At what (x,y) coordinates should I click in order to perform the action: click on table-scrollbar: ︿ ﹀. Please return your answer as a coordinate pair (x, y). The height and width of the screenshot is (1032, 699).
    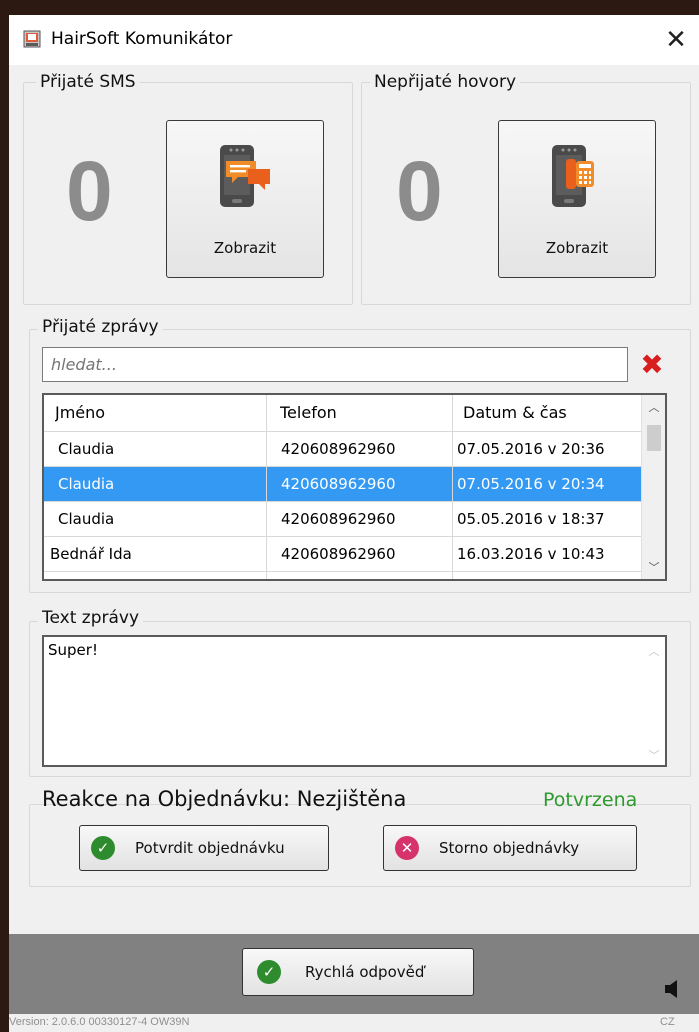
    Looking at the image, I should click on (653, 487).